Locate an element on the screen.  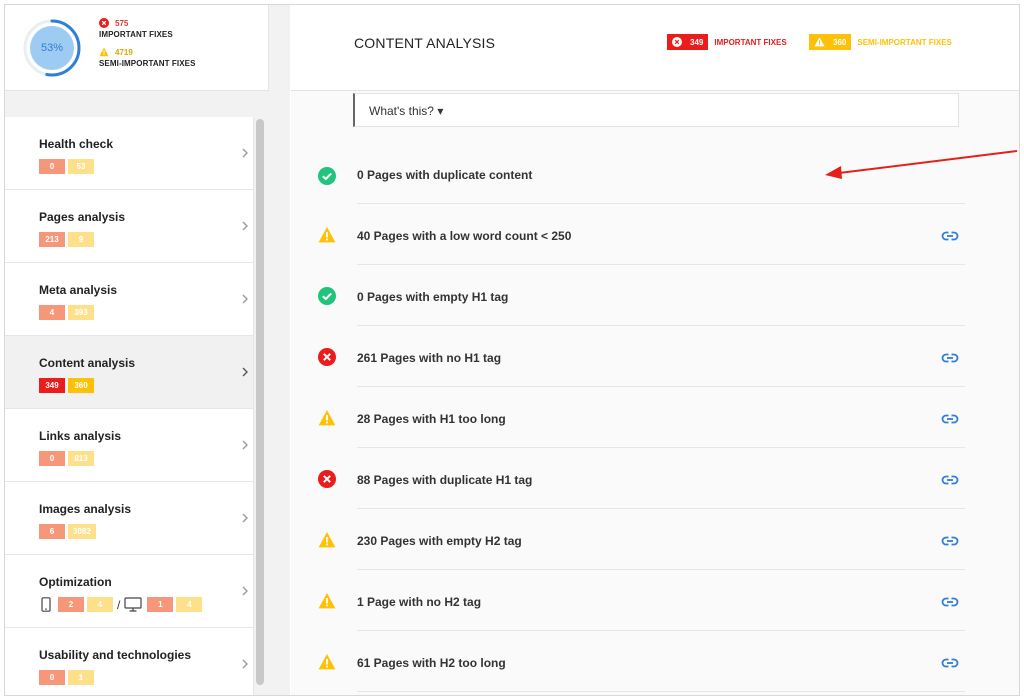
mobile-semi-important-badge: 4 is located at coordinates (100, 604).